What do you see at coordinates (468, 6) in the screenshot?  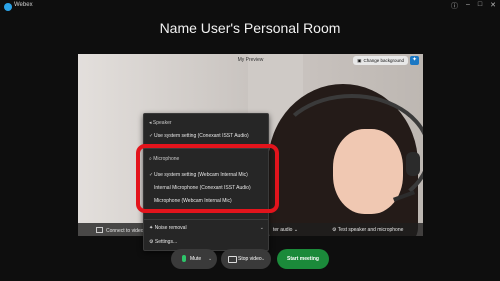 I see `minimize-icon: –` at bounding box center [468, 6].